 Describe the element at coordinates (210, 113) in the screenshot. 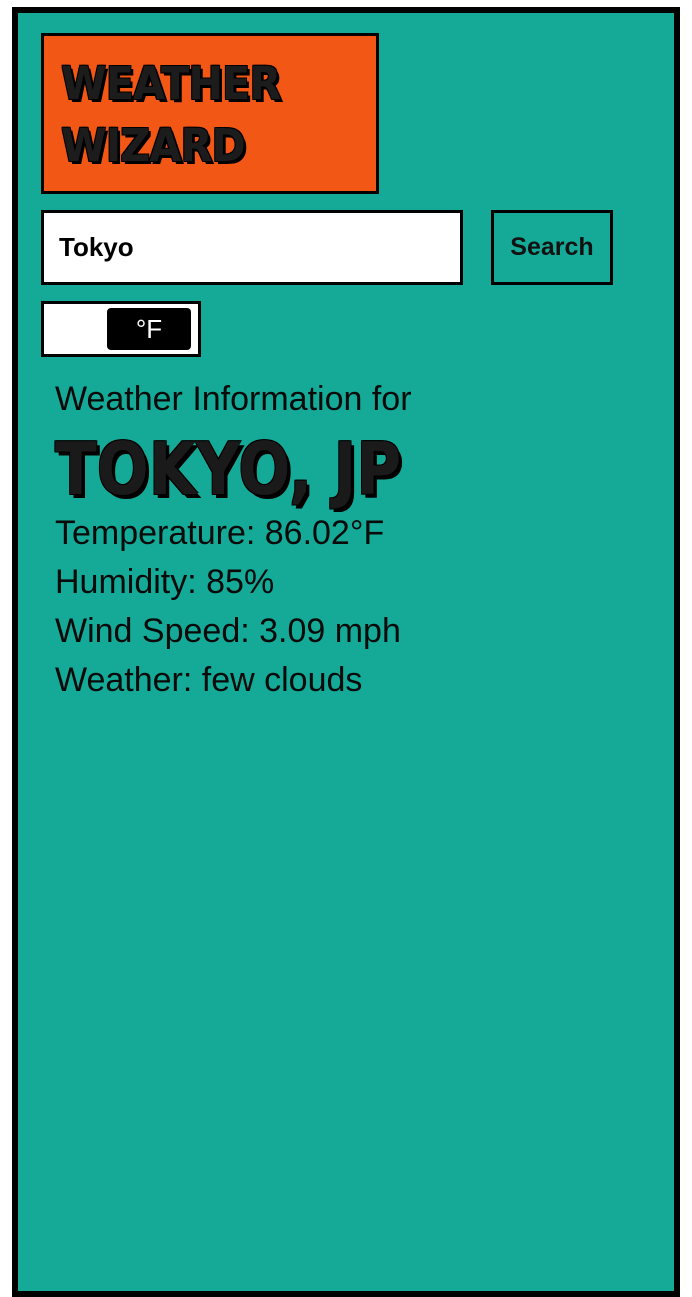

I see `app-logo: WEATHER WIZARD` at that location.